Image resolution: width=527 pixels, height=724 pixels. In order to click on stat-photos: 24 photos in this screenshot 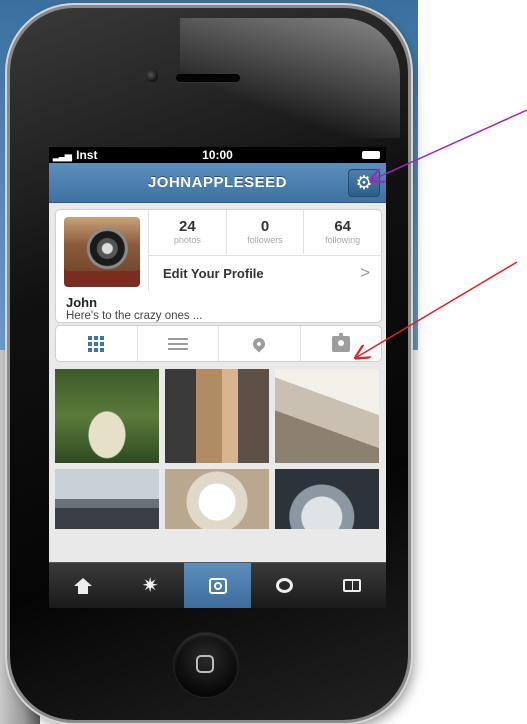, I will do `click(187, 232)`.